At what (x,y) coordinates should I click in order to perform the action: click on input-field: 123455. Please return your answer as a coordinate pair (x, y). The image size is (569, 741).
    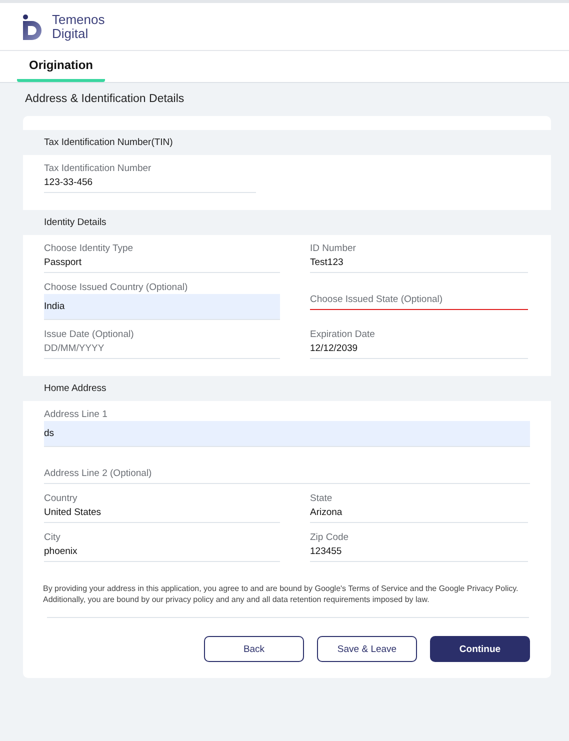
    Looking at the image, I should click on (419, 553).